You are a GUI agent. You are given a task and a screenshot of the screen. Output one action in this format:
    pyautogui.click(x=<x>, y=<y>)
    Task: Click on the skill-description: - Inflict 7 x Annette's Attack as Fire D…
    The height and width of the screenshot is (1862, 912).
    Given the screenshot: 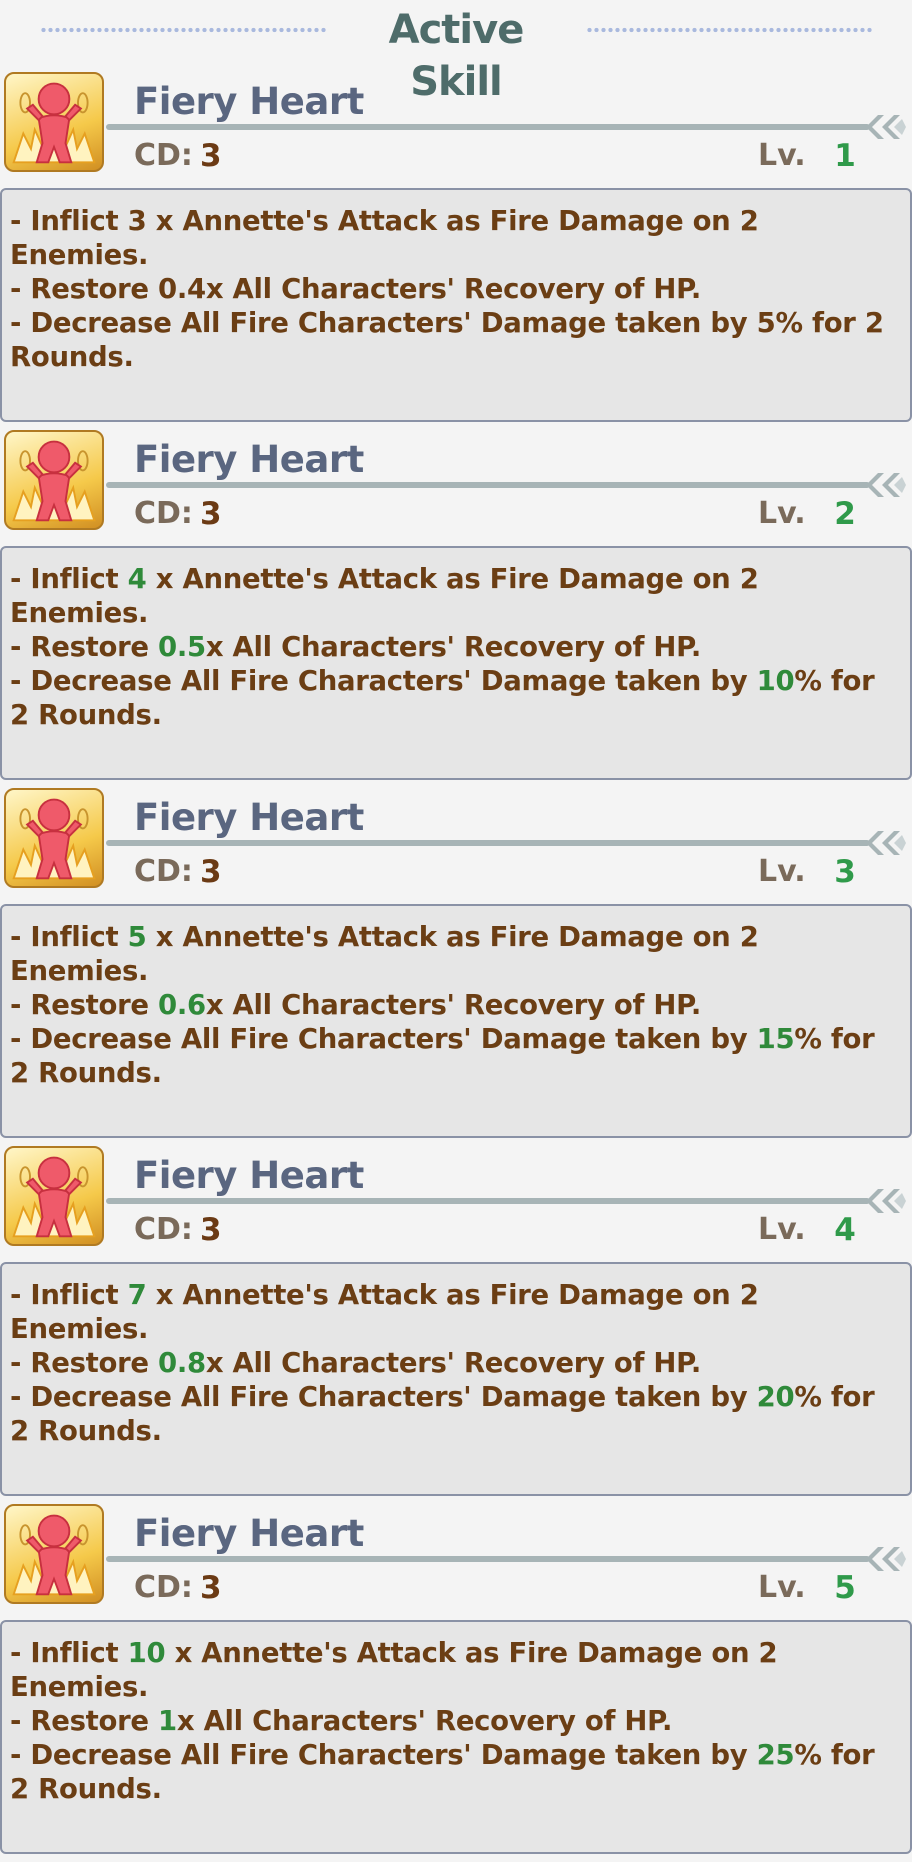 What is the action you would take?
    pyautogui.click(x=456, y=1379)
    